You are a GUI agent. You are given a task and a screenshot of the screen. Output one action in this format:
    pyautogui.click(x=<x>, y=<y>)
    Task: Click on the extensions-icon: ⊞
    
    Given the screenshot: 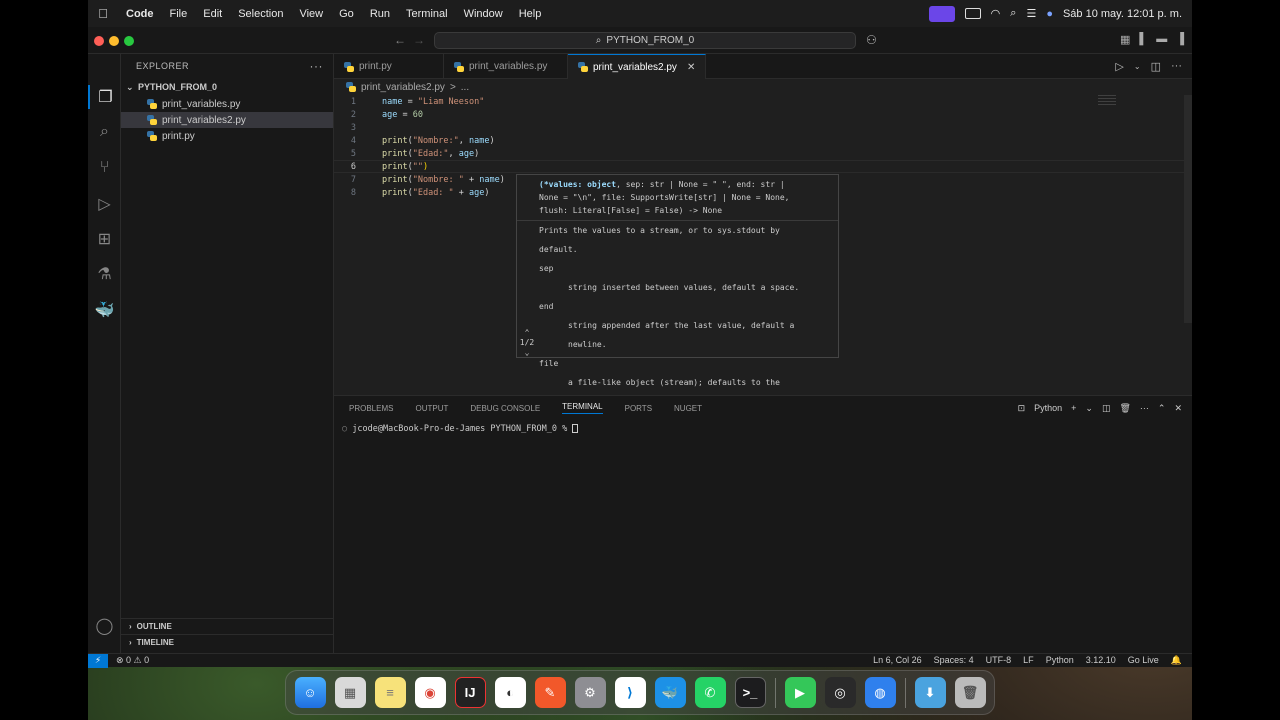 What is the action you would take?
    pyautogui.click(x=104, y=239)
    